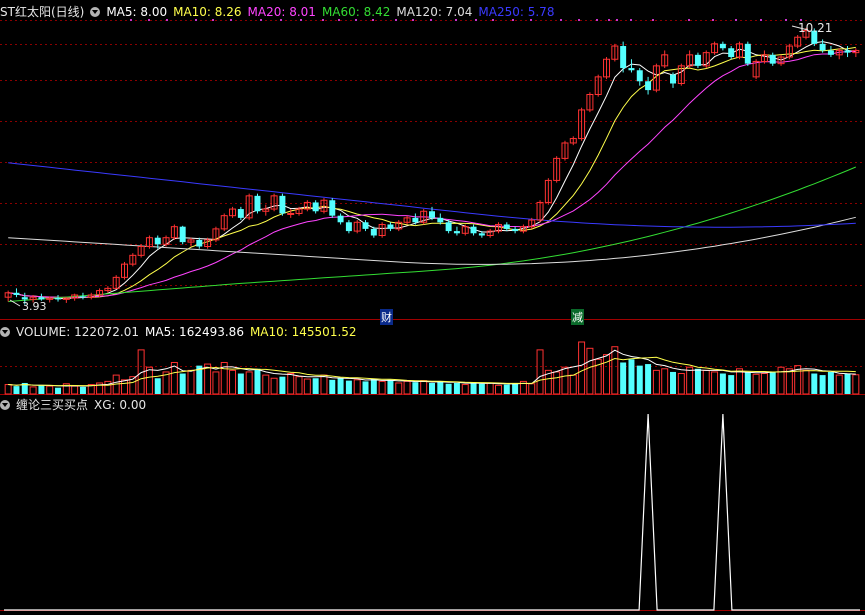 This screenshot has width=865, height=615. What do you see at coordinates (77, 332) in the screenshot?
I see `volume-value: VOLUME: 122072.01` at bounding box center [77, 332].